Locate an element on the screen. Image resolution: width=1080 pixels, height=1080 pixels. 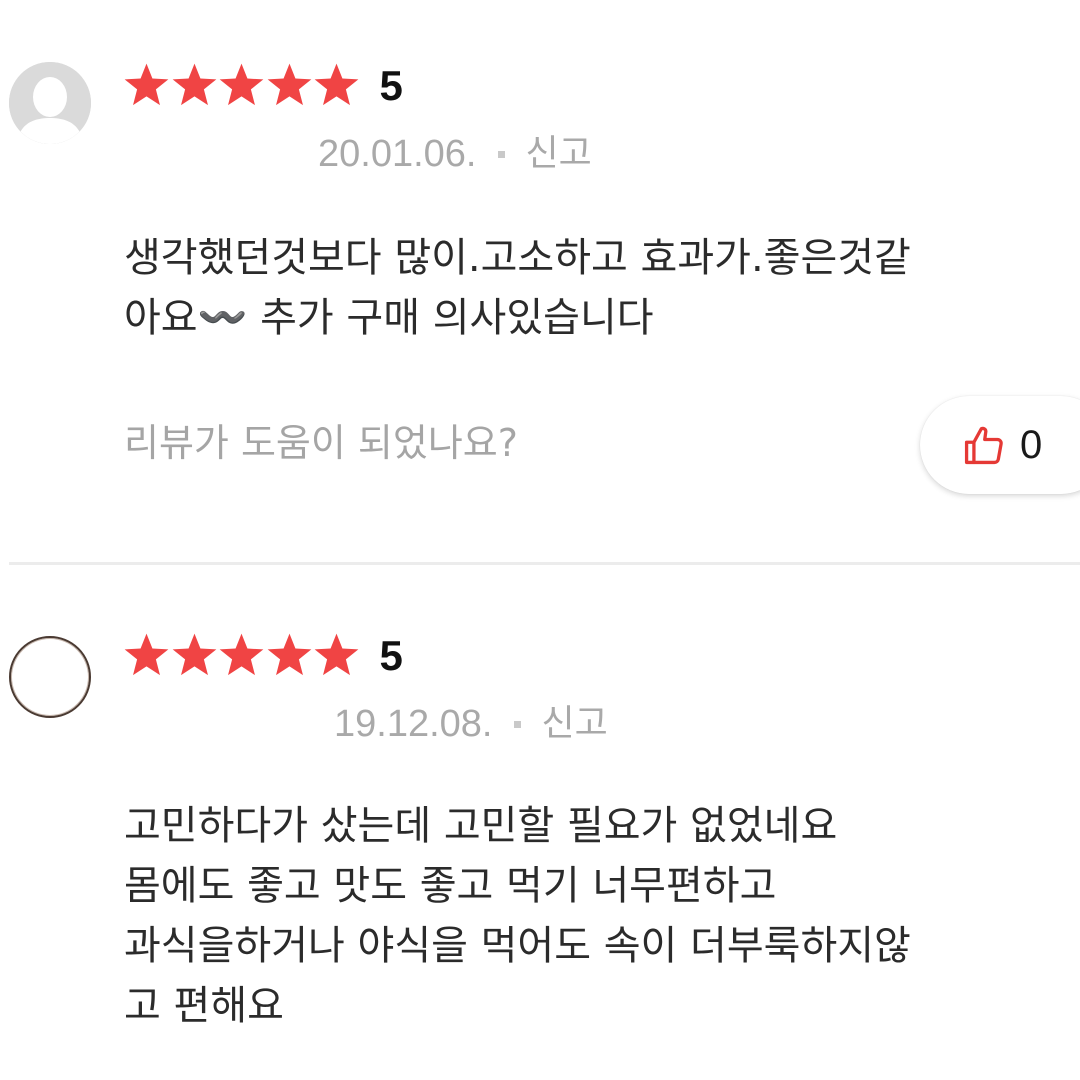
review-date: 19.12.08. is located at coordinates (413, 724).